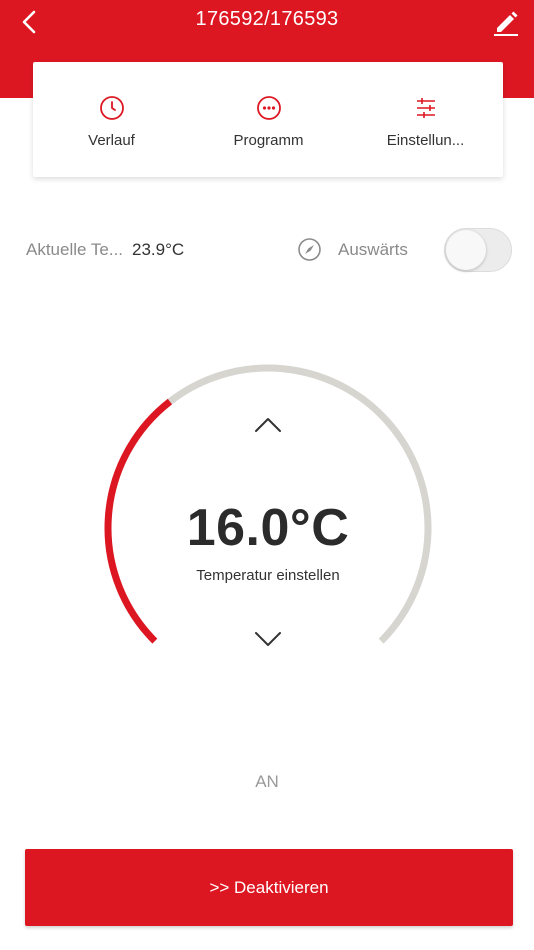 The width and height of the screenshot is (534, 950). I want to click on tab-verlauf: Verlauf, so click(111, 119).